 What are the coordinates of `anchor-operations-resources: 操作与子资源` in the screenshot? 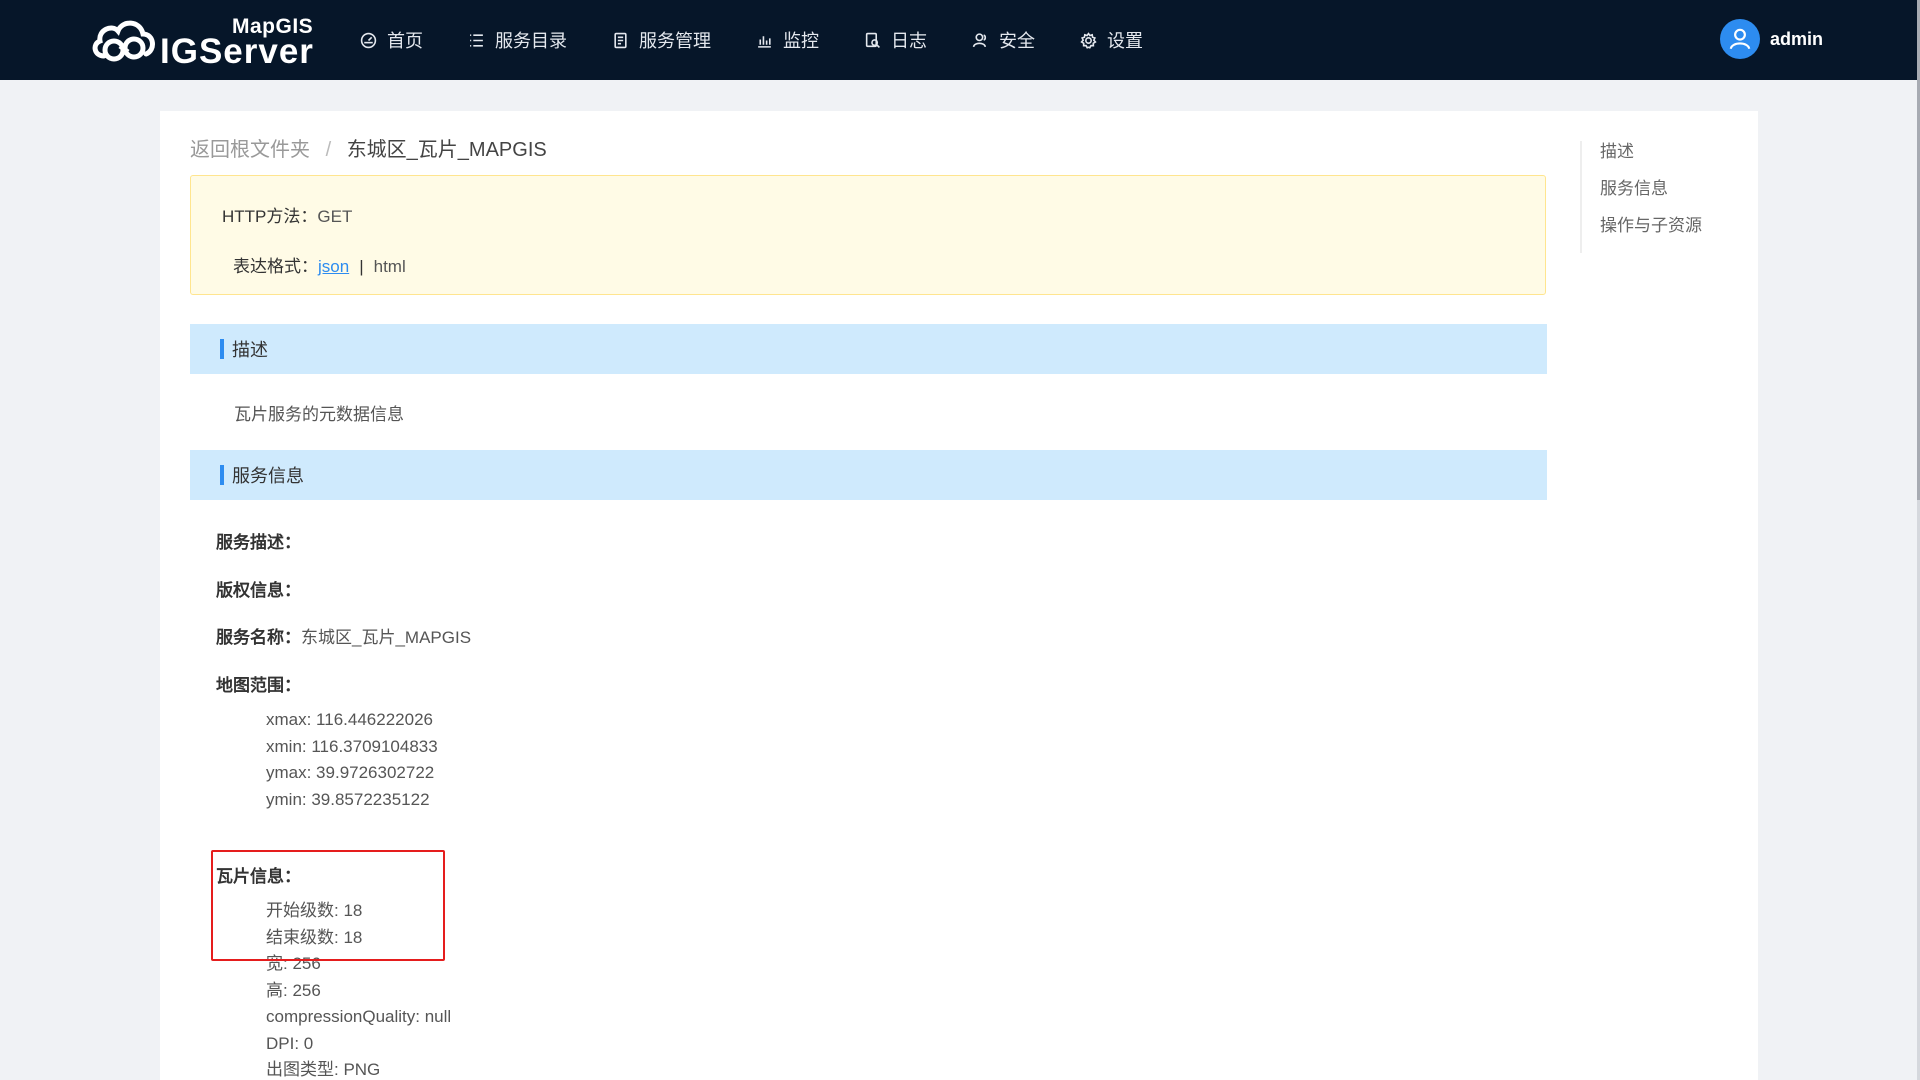 It's located at (1651, 233).